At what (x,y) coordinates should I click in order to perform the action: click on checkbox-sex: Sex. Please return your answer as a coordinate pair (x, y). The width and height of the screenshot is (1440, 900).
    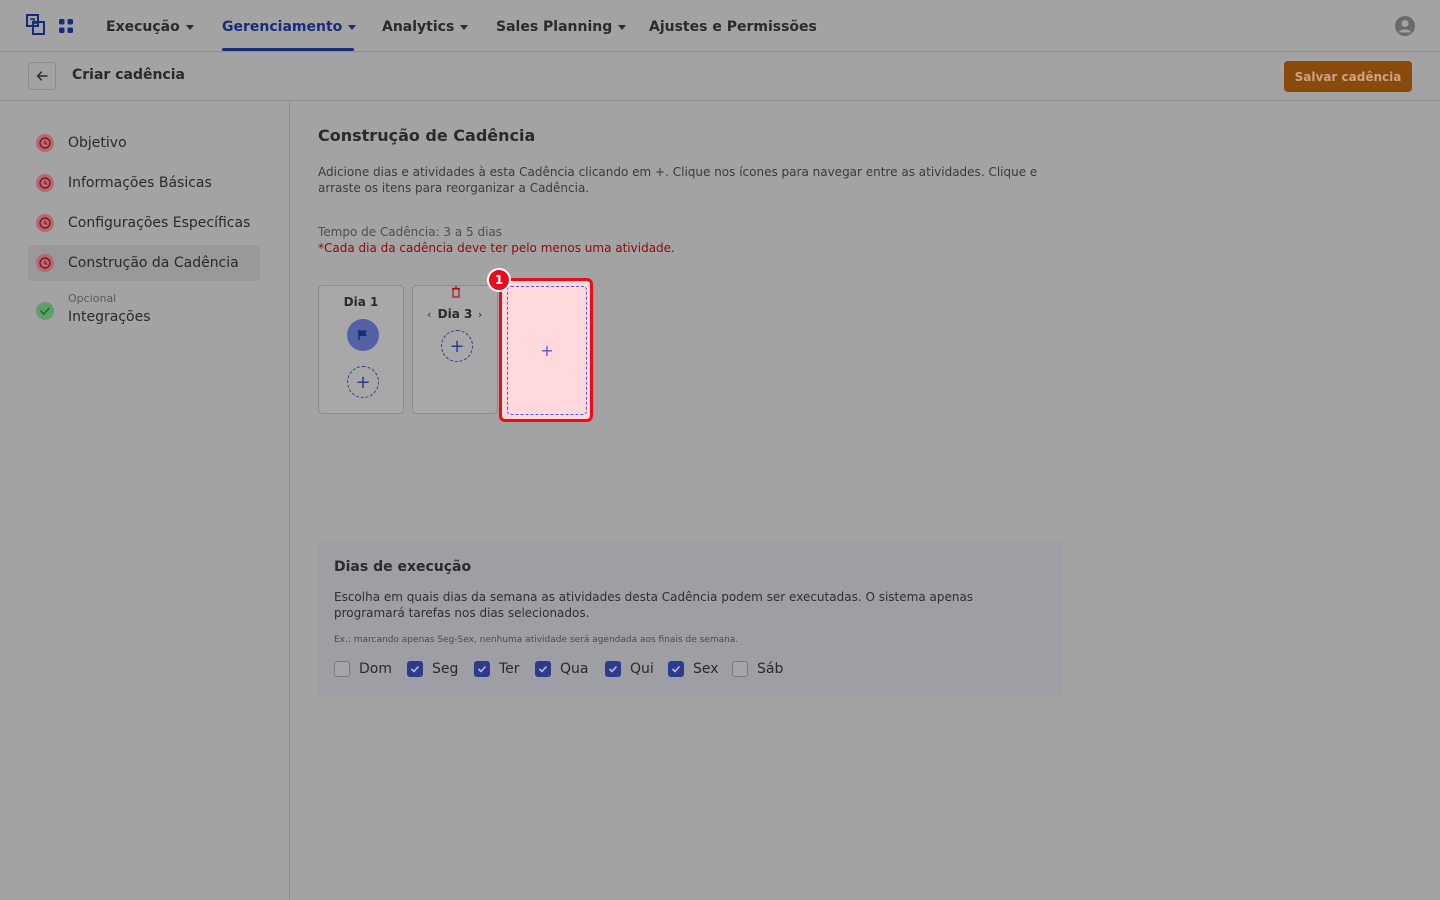
    Looking at the image, I should click on (693, 669).